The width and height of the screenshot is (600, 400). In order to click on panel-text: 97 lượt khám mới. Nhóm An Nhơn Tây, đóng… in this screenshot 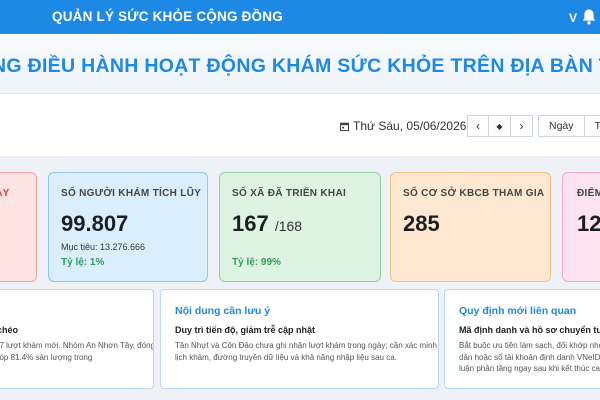, I will do `click(77, 351)`.